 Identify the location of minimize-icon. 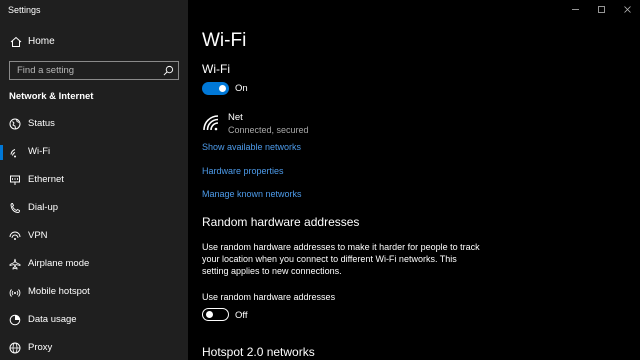
(575, 9).